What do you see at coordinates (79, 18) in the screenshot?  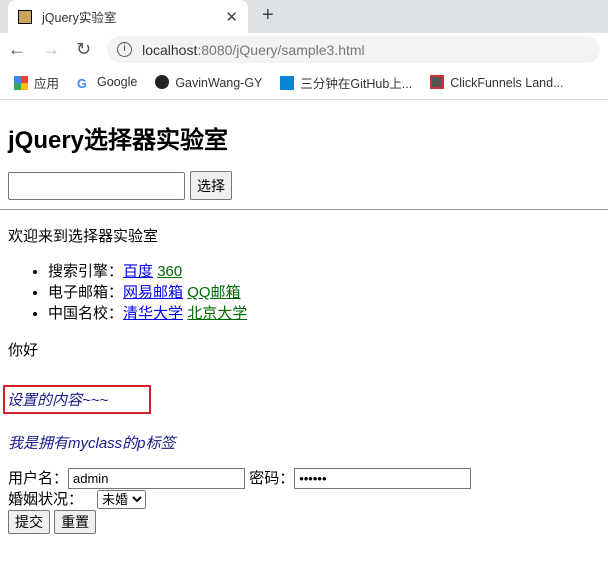 I see `tab-title: jQuery实验室` at bounding box center [79, 18].